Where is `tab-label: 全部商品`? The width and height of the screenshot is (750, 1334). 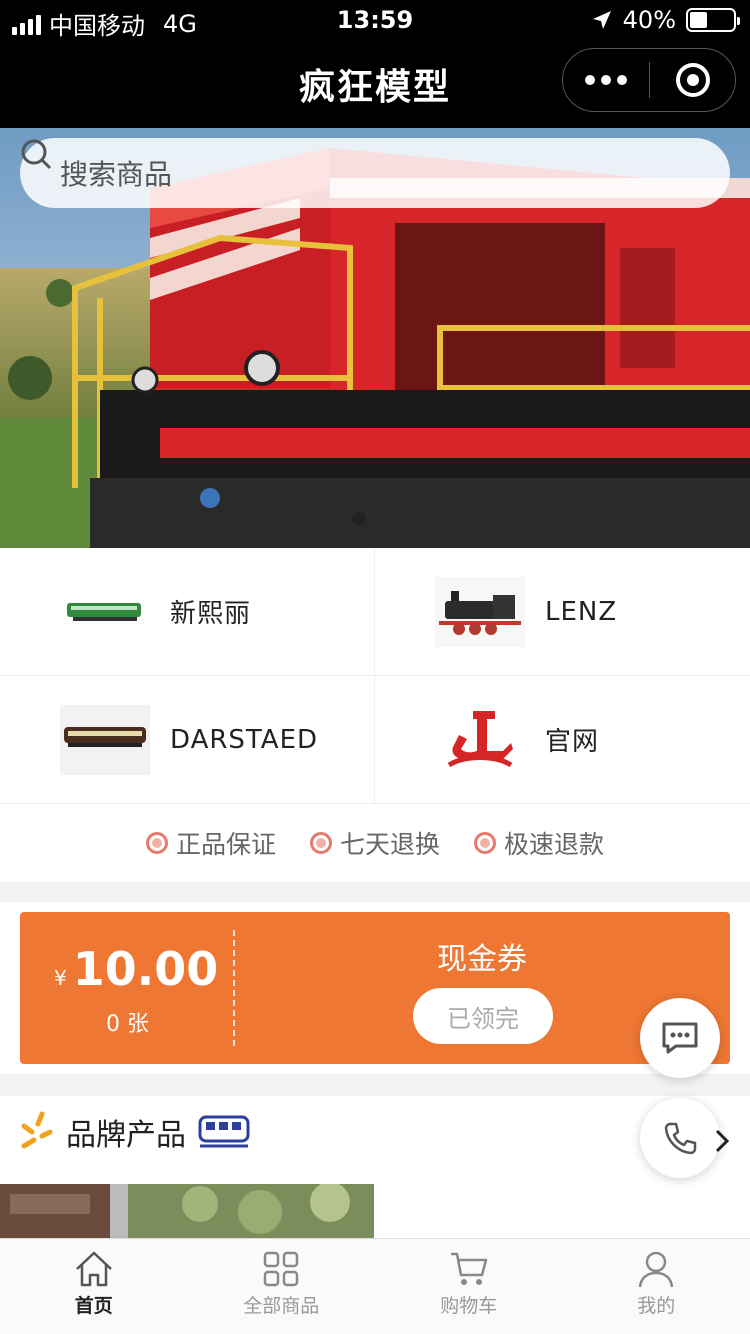
tab-label: 全部商品 is located at coordinates (281, 1306).